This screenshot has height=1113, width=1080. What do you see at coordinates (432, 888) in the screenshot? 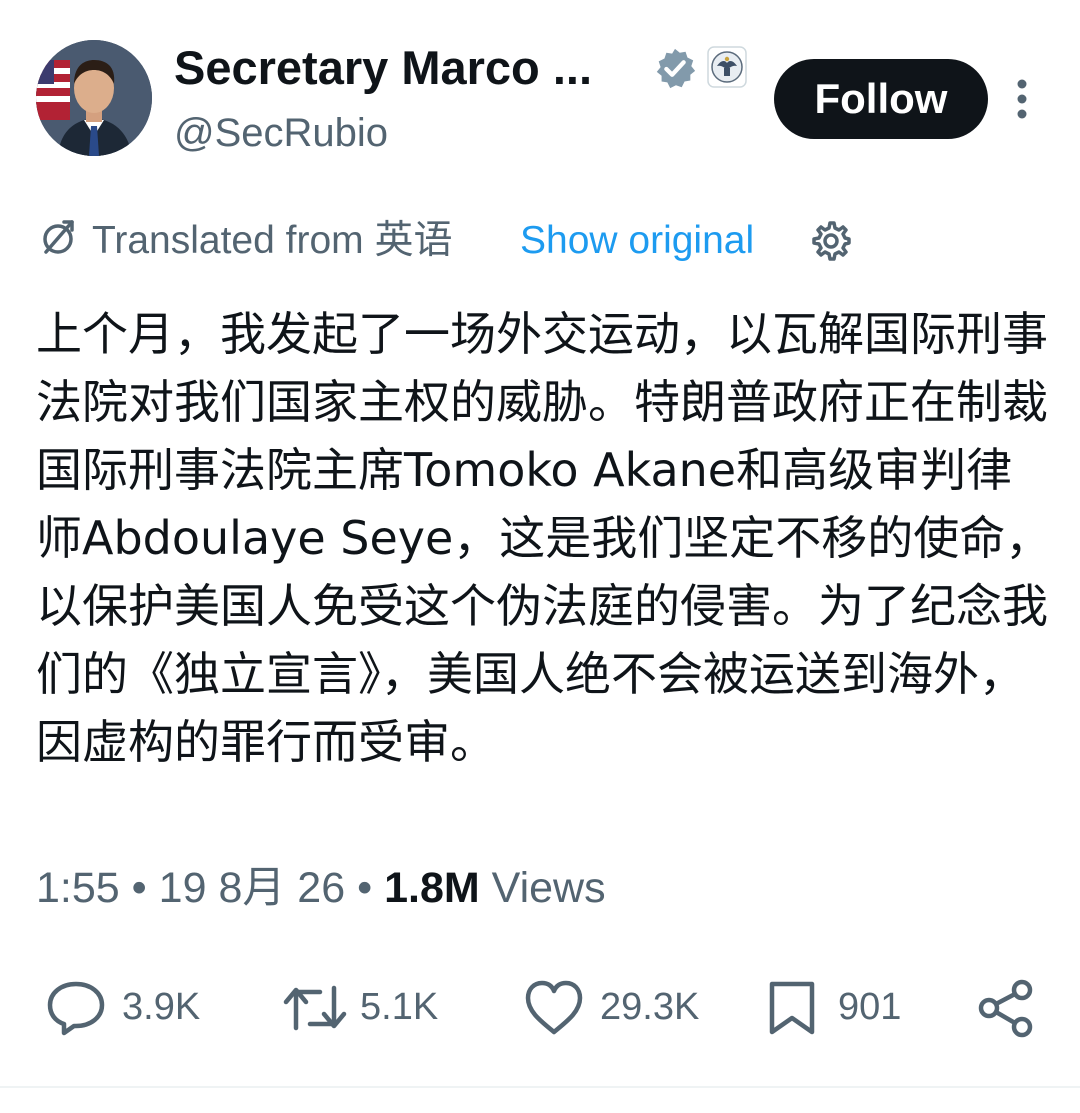
I see `views-count: 1.8M` at bounding box center [432, 888].